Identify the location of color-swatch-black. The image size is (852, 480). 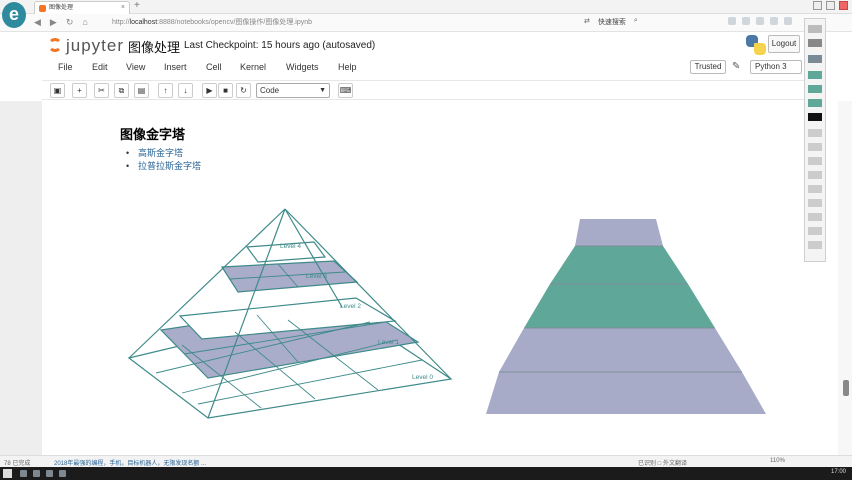
(815, 117).